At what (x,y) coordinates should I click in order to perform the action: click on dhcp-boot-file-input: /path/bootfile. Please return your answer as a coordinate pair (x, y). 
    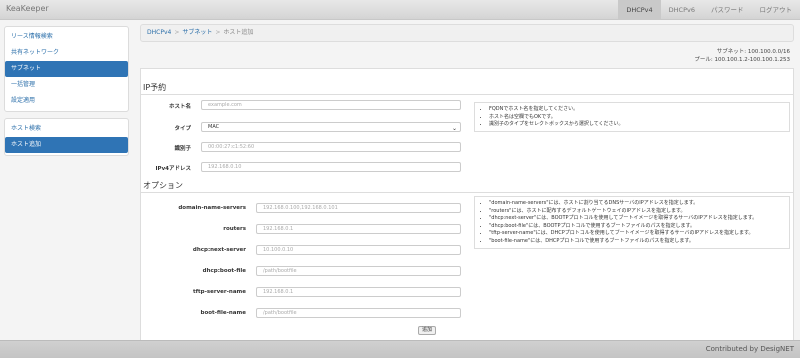
    Looking at the image, I should click on (358, 271).